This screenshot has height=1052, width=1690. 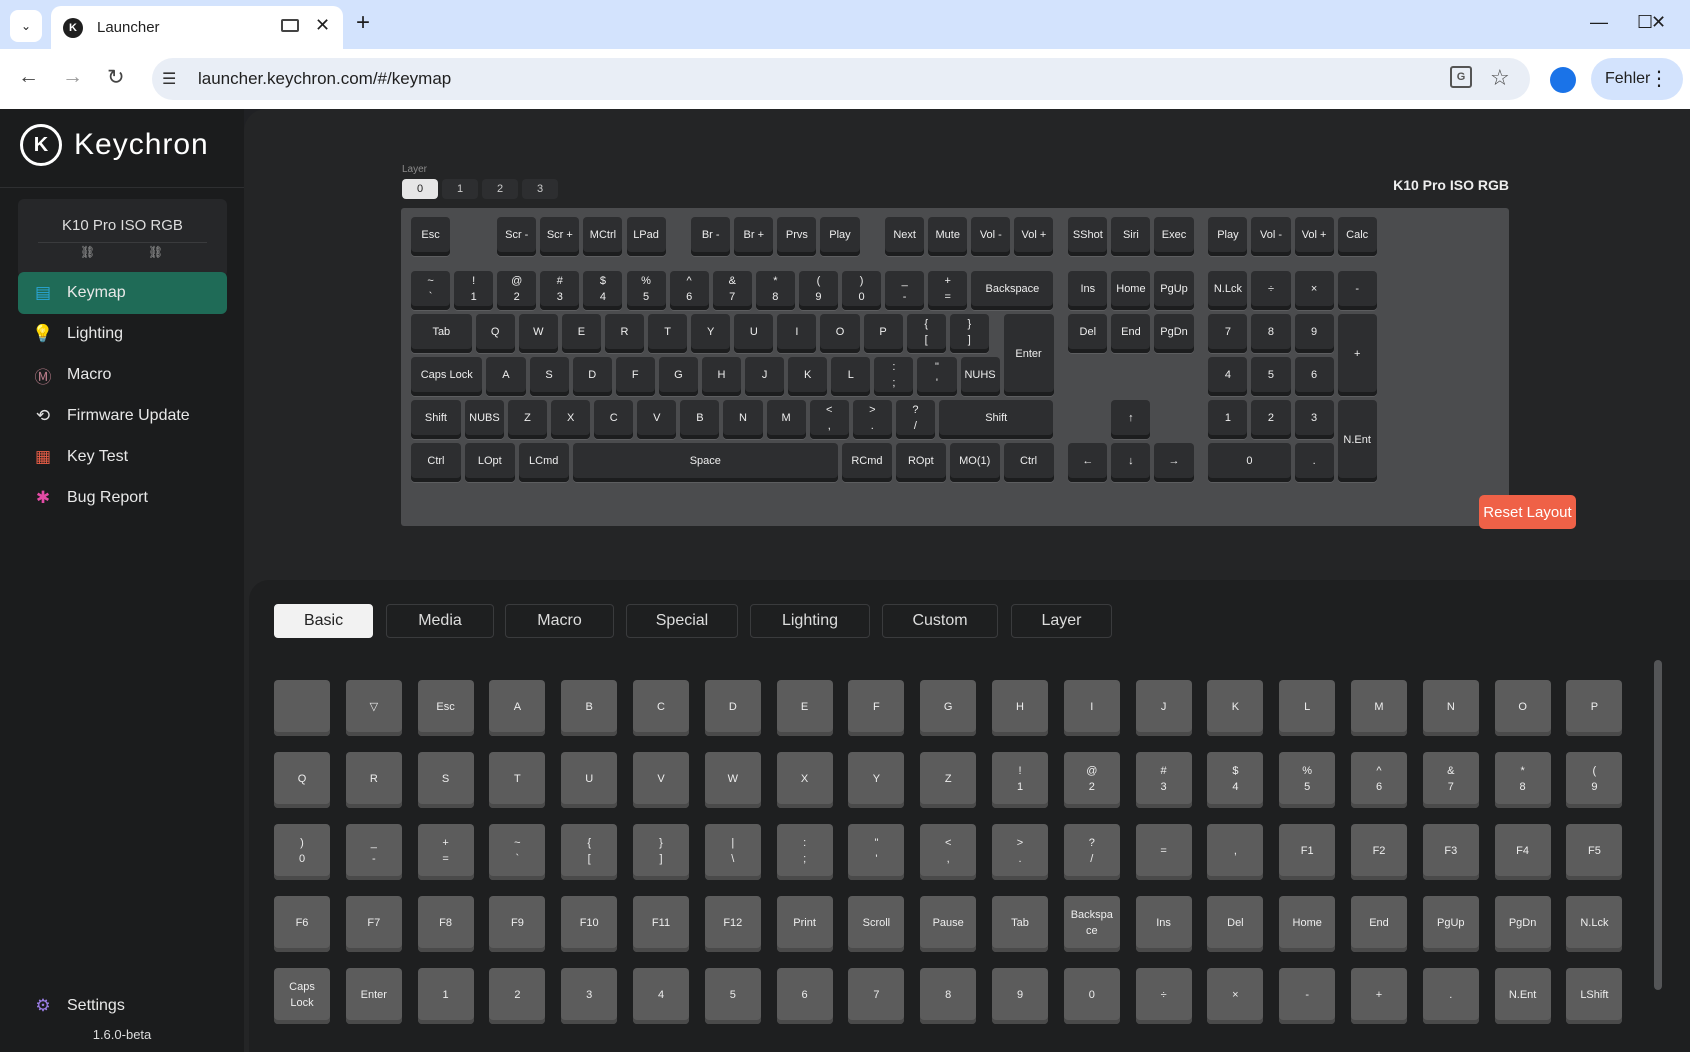 What do you see at coordinates (804, 996) in the screenshot?
I see `keycode-key: 6` at bounding box center [804, 996].